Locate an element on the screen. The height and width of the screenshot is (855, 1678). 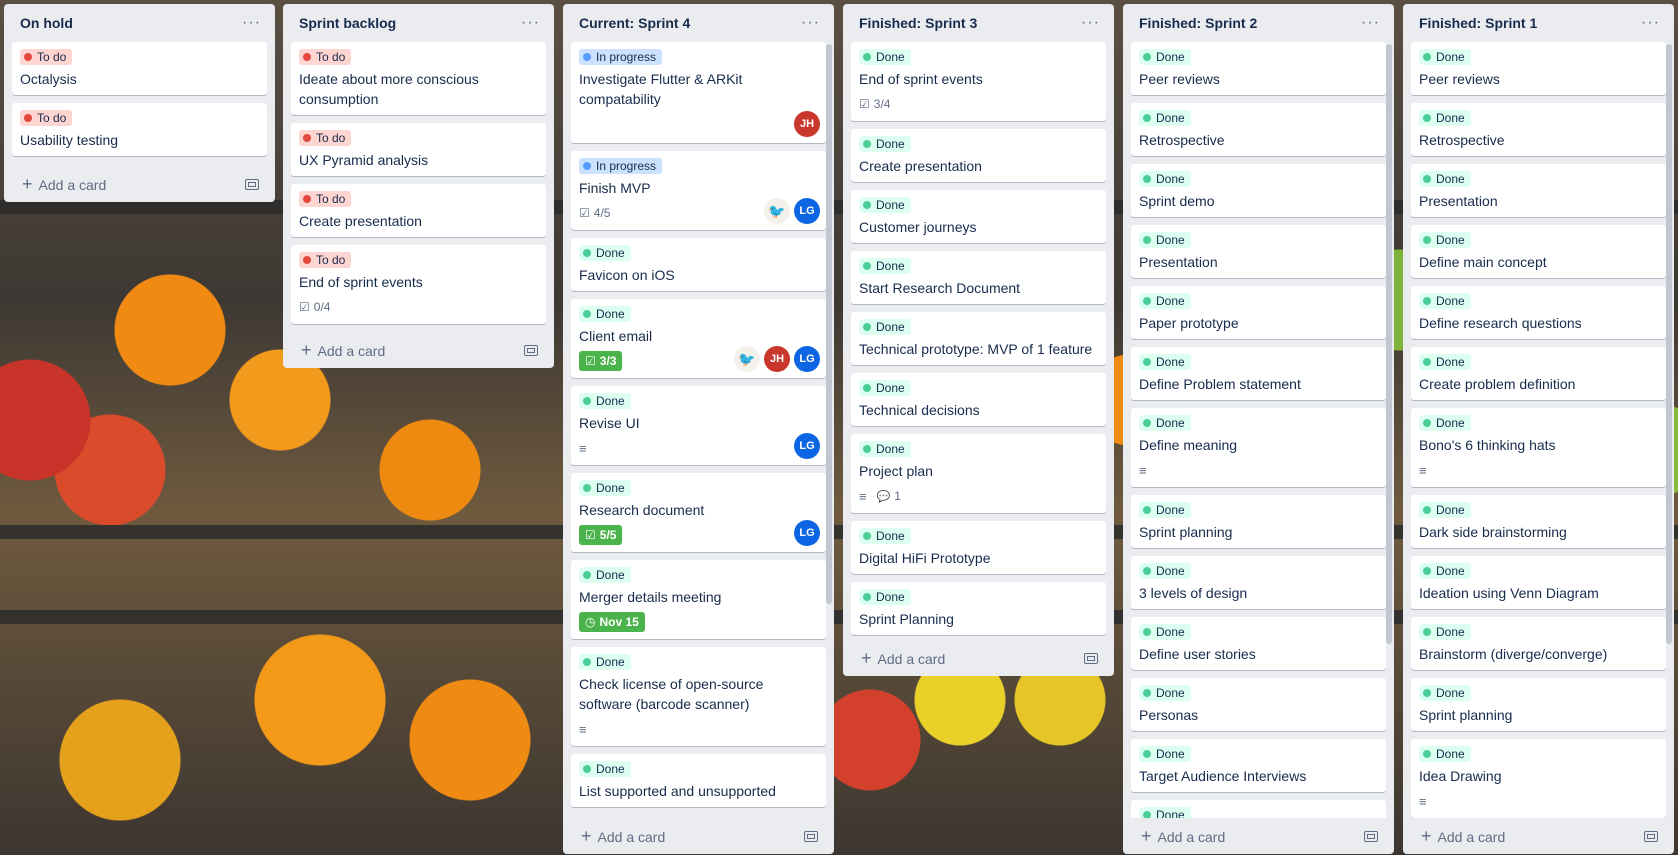
card: Done List supported and unsupported is located at coordinates (698, 780).